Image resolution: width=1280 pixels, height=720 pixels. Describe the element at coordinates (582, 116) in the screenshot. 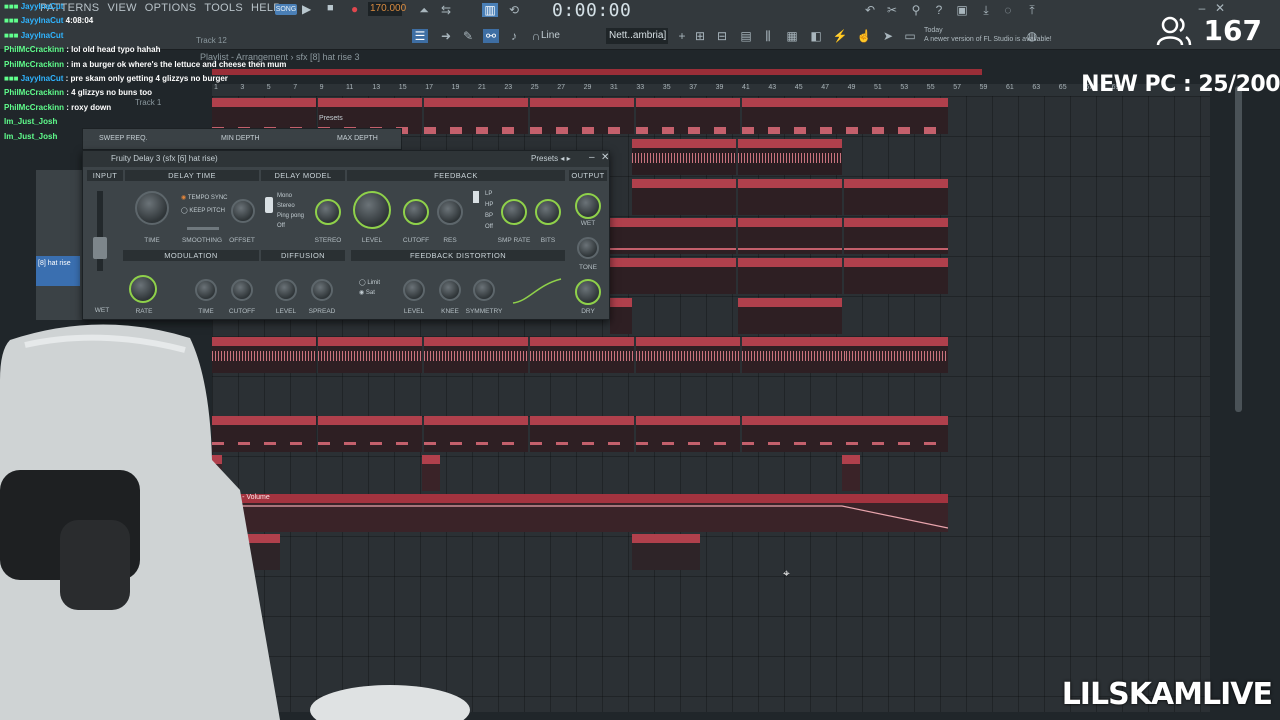

I see `clip-hive-4: Hive` at that location.